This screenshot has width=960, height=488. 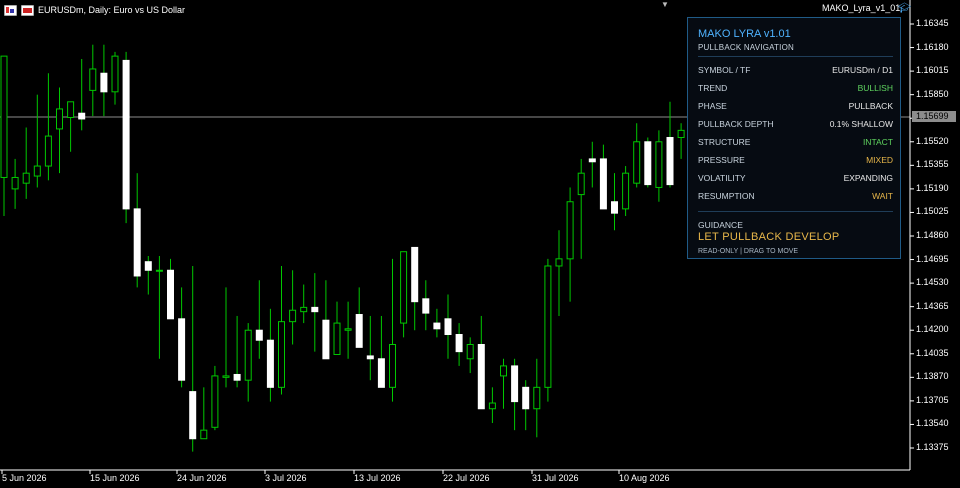 I want to click on price-tick-label: 1.16345, so click(x=932, y=23).